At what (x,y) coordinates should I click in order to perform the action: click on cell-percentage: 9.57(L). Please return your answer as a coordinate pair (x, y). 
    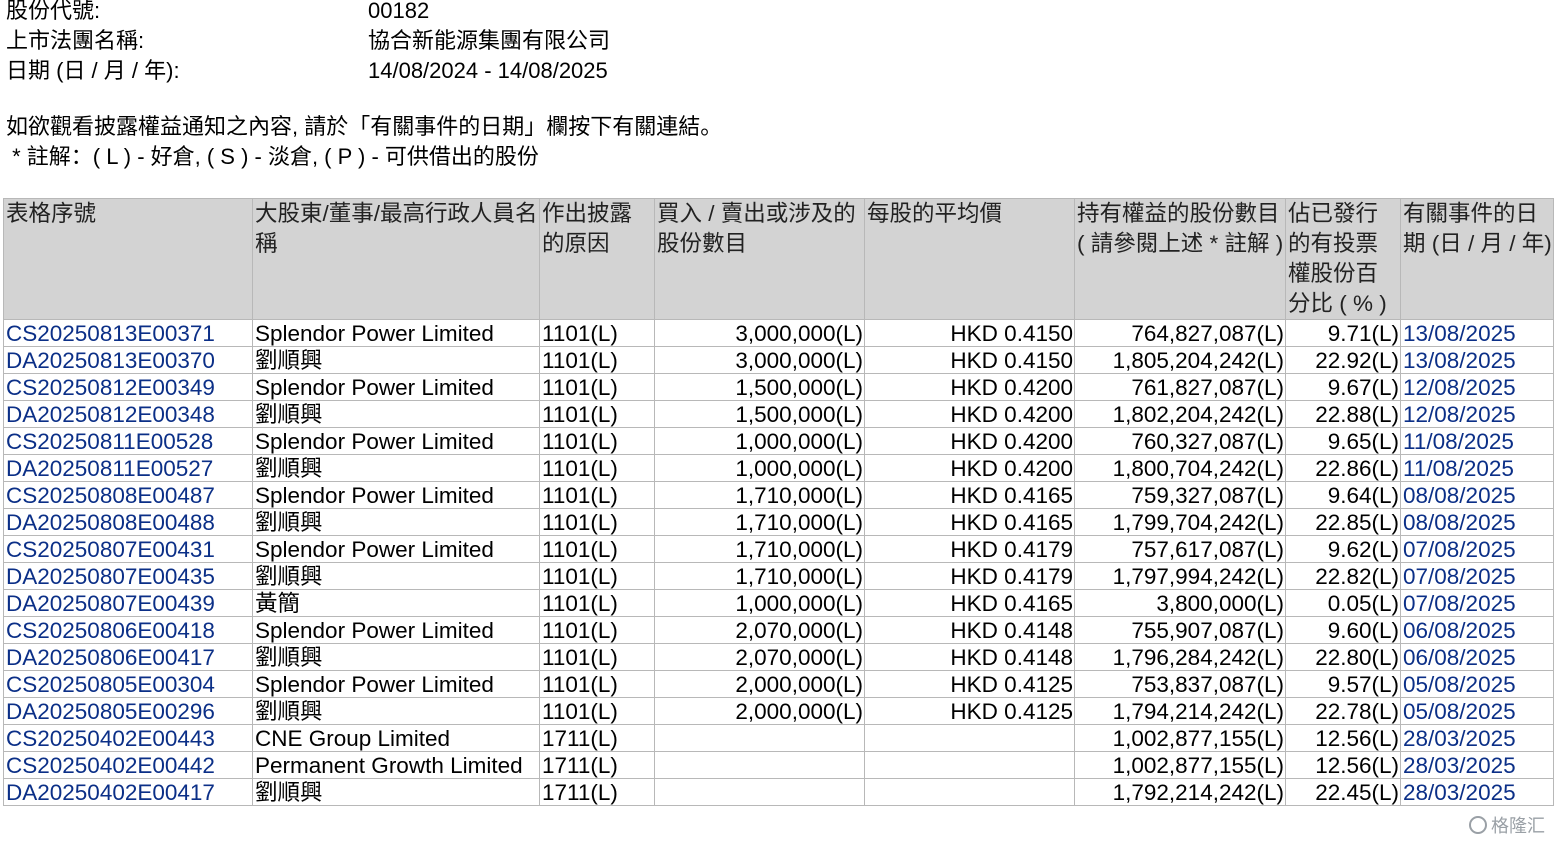
    Looking at the image, I should click on (1343, 684).